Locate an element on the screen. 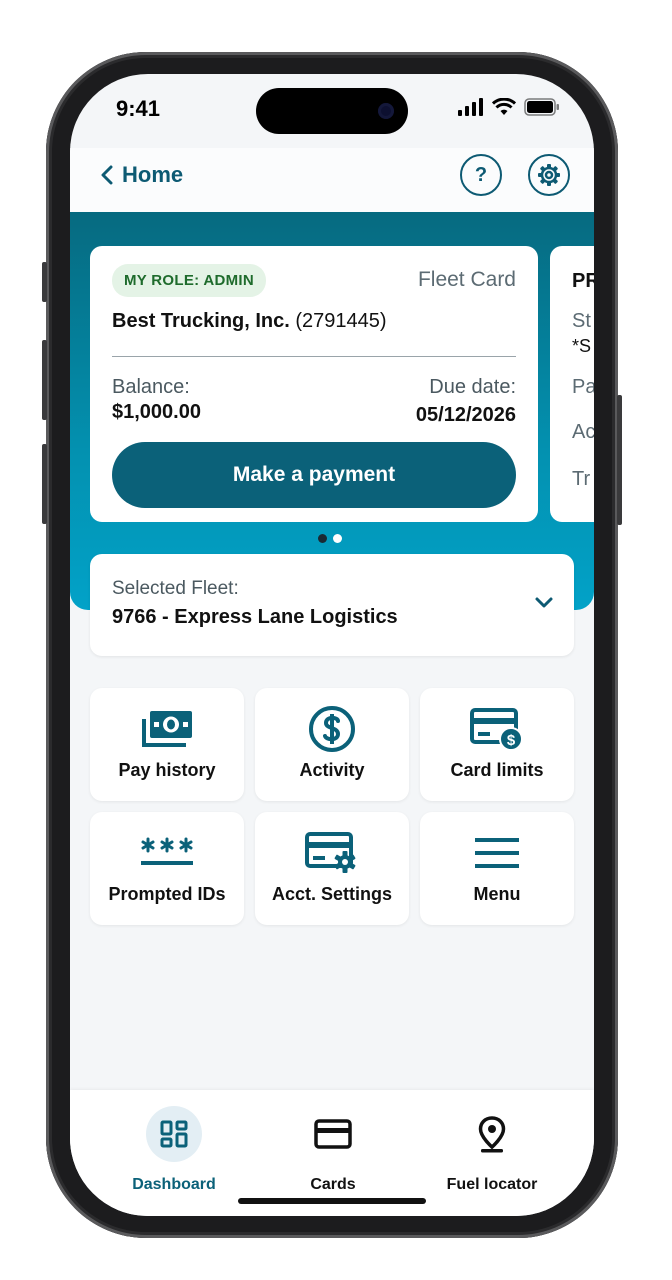 The width and height of the screenshot is (672, 1280). card-gear-icon is located at coordinates (330, 852).